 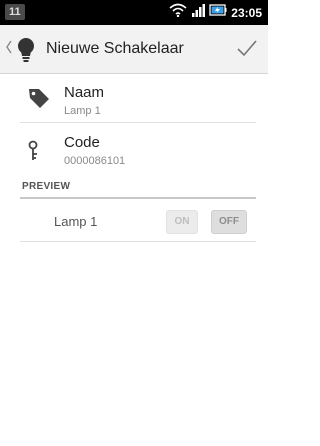 I want to click on key-icon, so click(x=35, y=153).